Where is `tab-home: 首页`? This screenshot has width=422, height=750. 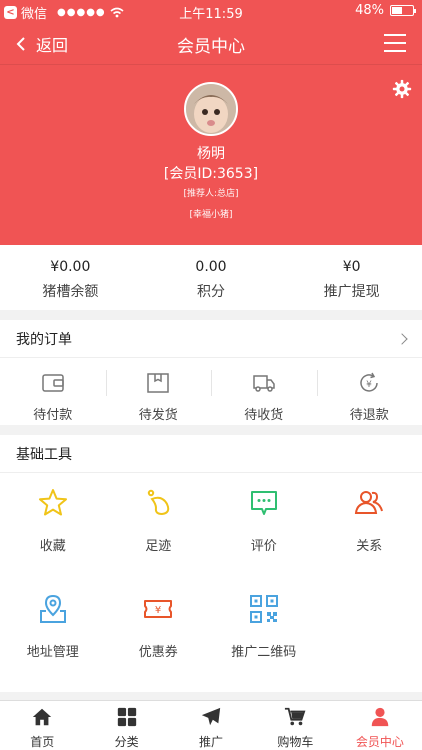 tab-home: 首页 is located at coordinates (42, 725).